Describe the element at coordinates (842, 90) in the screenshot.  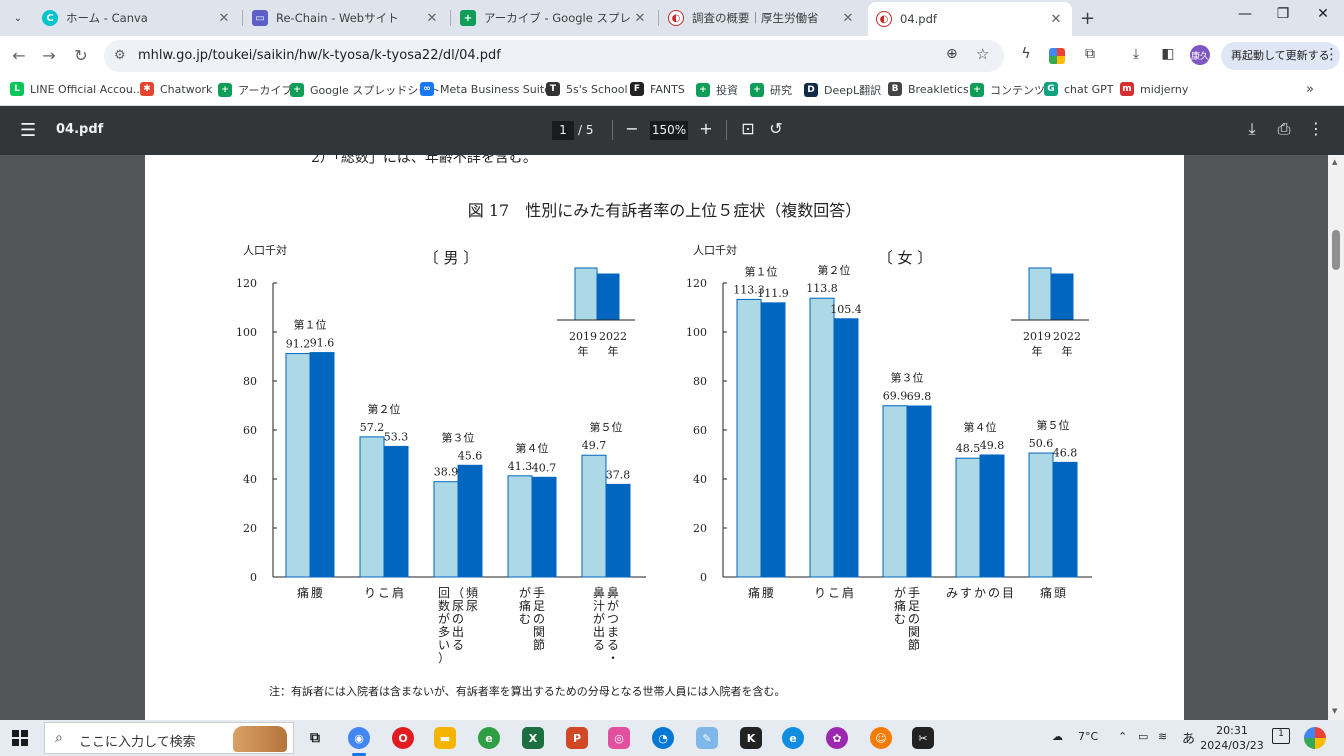
I see `bookmark-item: D DeepL翻訳` at that location.